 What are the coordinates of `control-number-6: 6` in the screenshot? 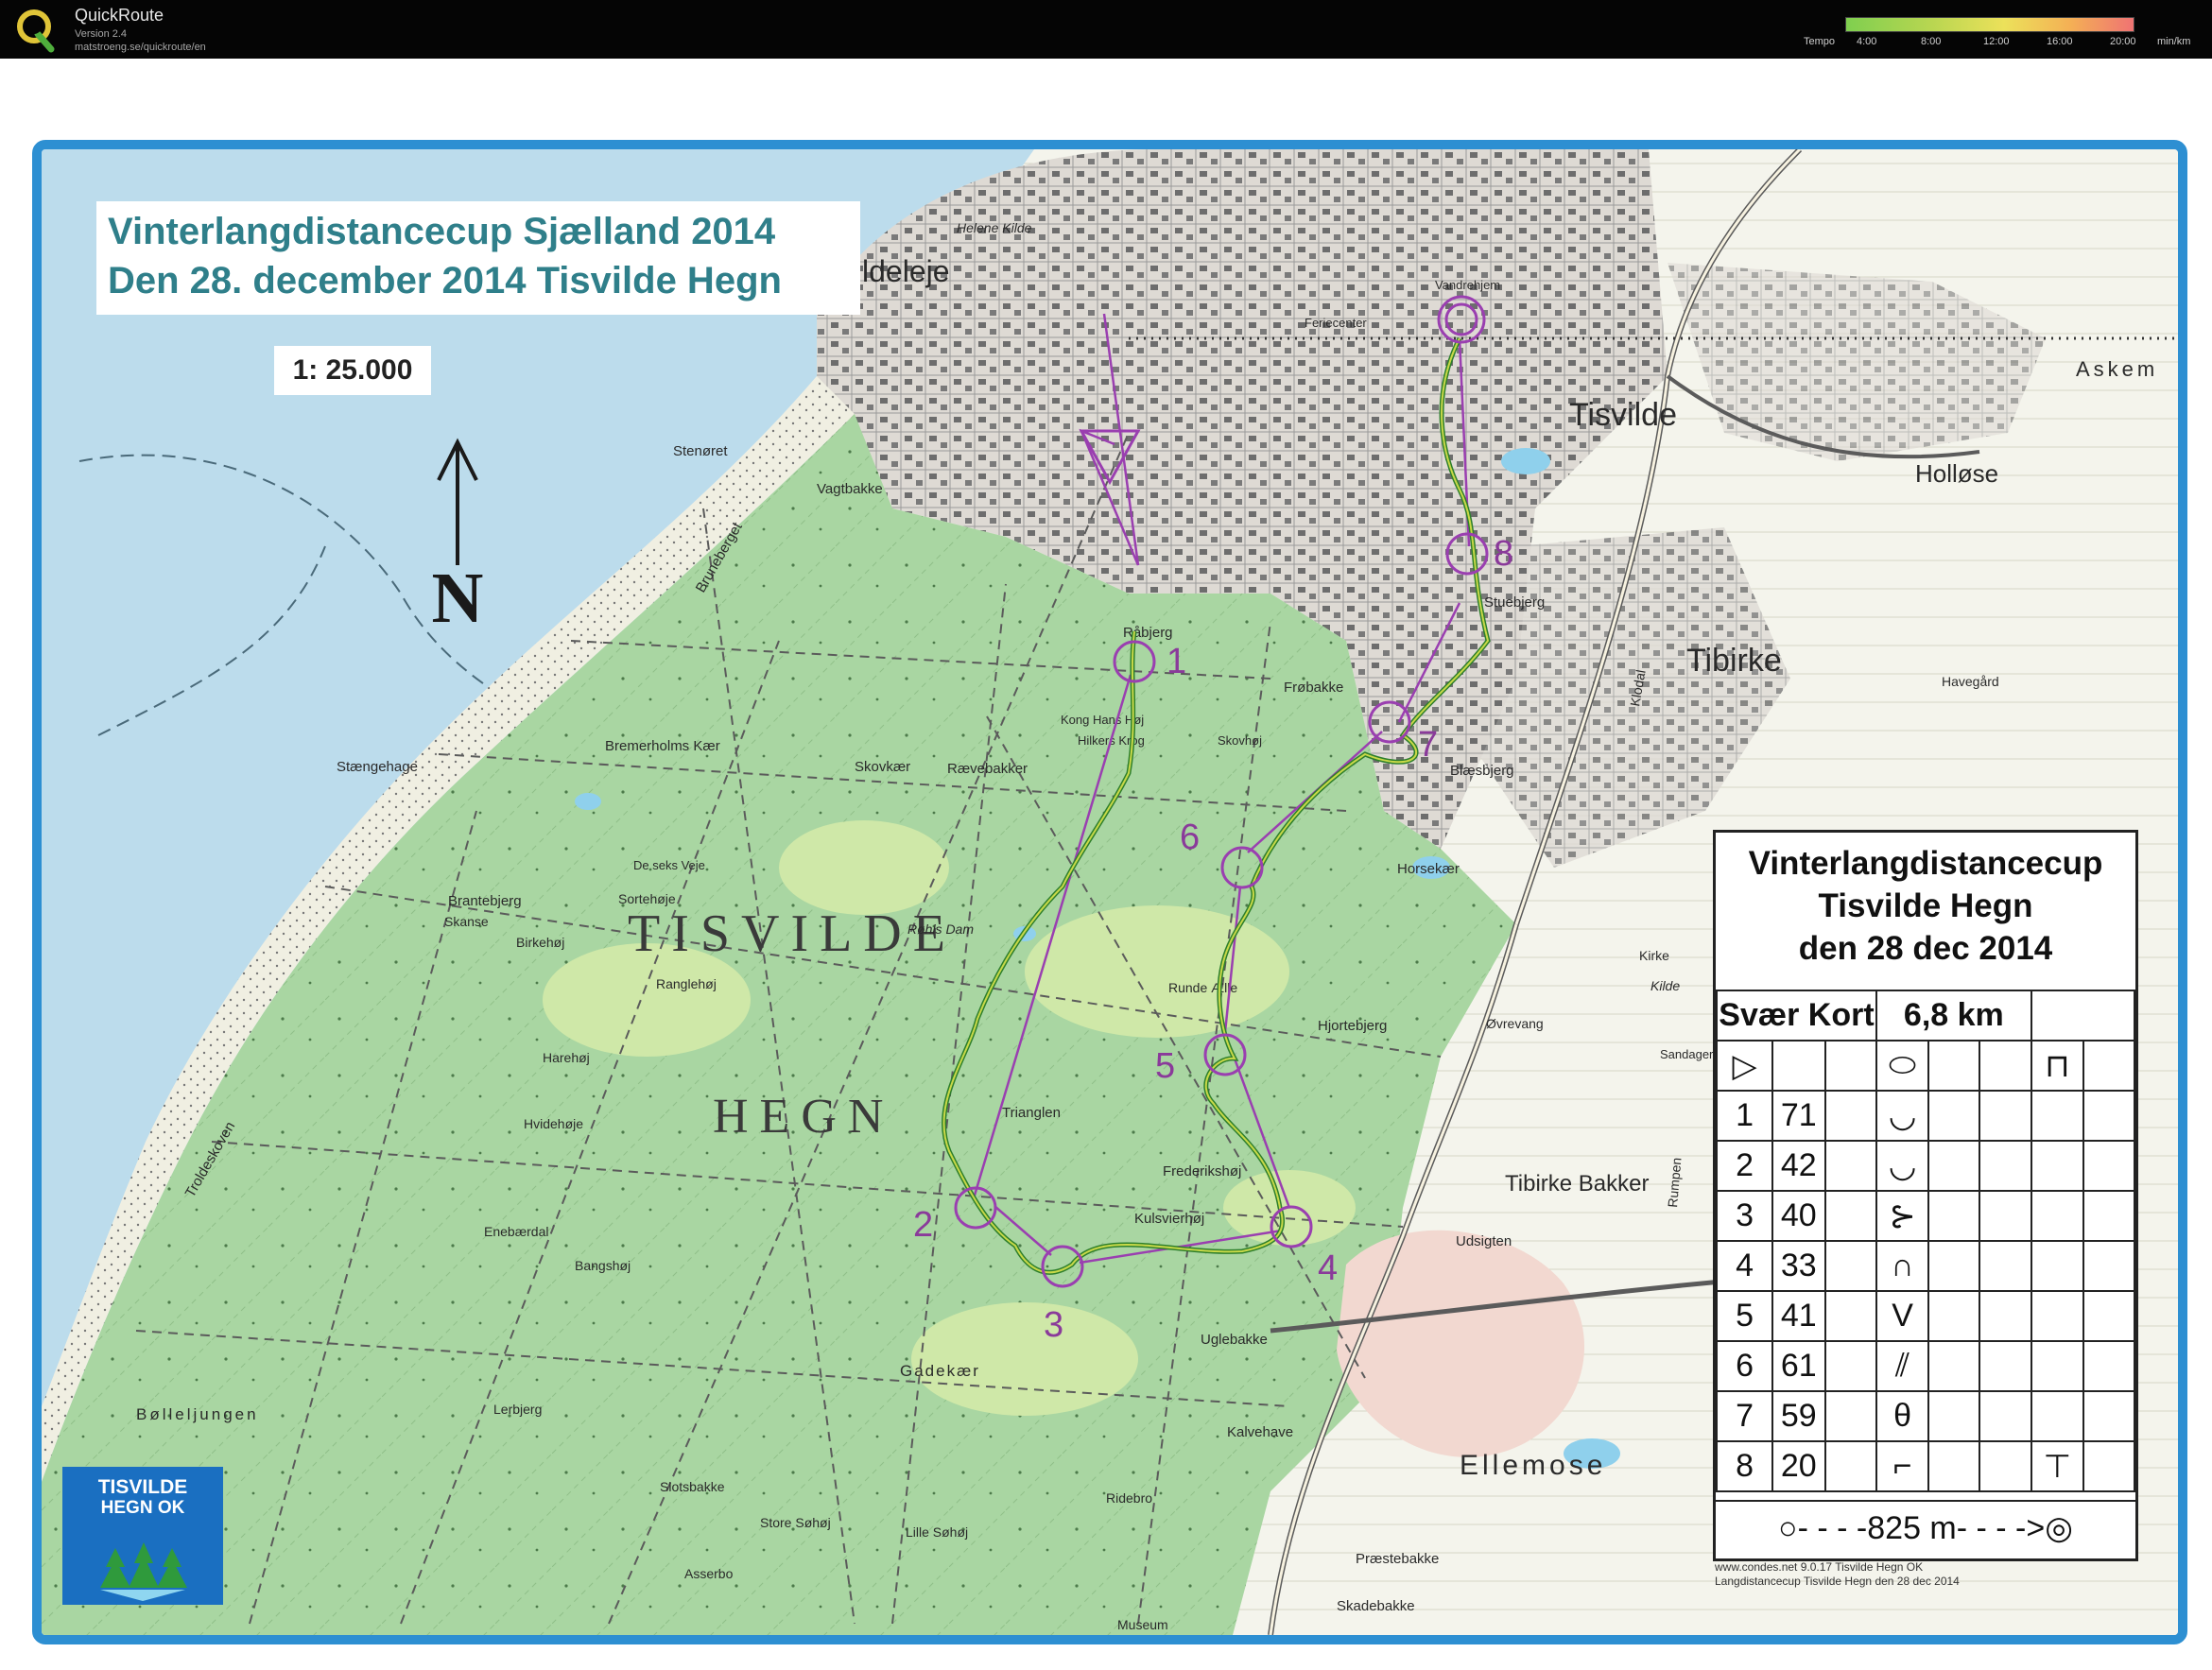 It's located at (1190, 838).